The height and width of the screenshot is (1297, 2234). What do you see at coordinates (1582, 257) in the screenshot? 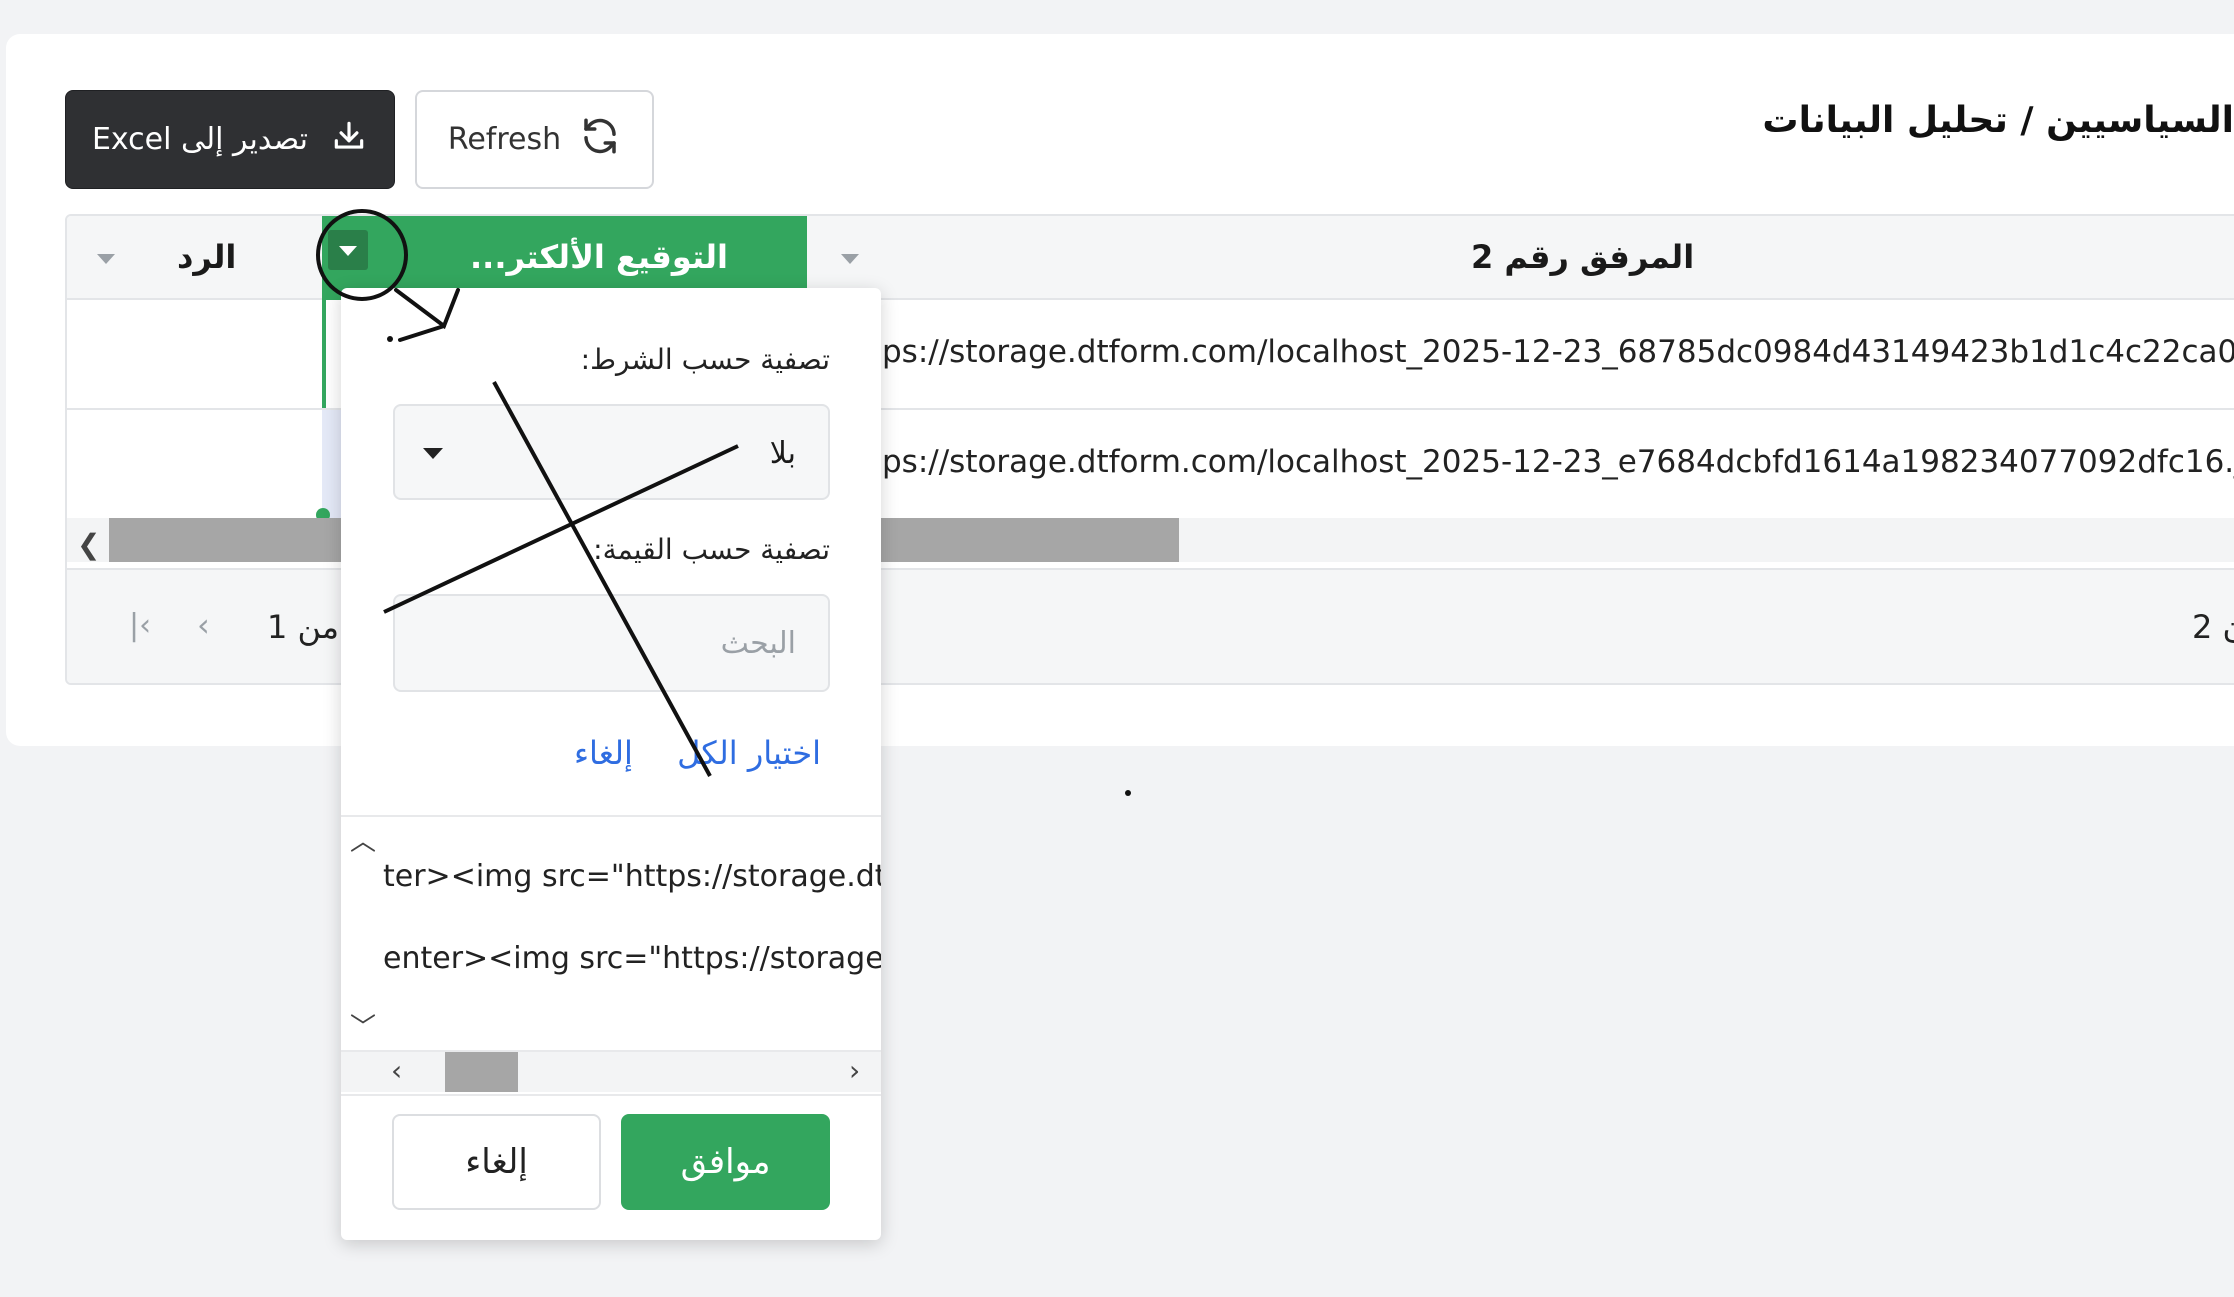
I see `column-header-attachment2: المرفق رقم 2` at bounding box center [1582, 257].